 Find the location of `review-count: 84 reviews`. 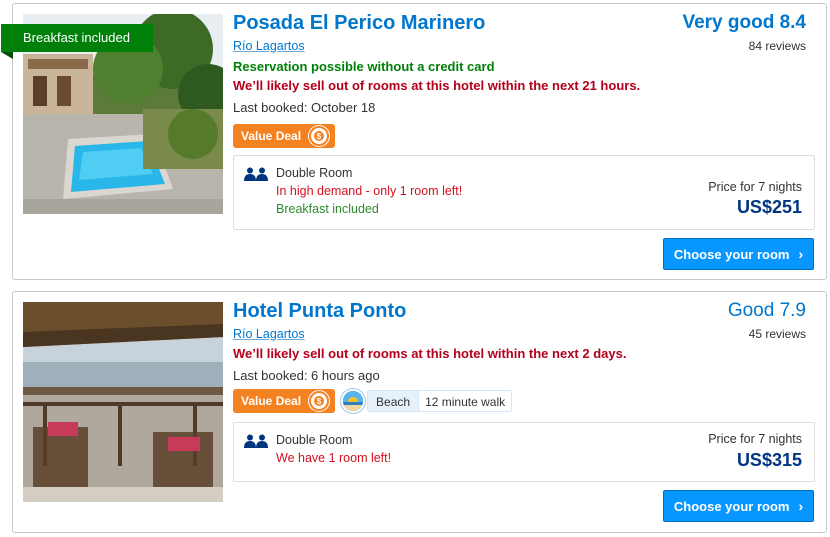

review-count: 84 reviews is located at coordinates (777, 46).